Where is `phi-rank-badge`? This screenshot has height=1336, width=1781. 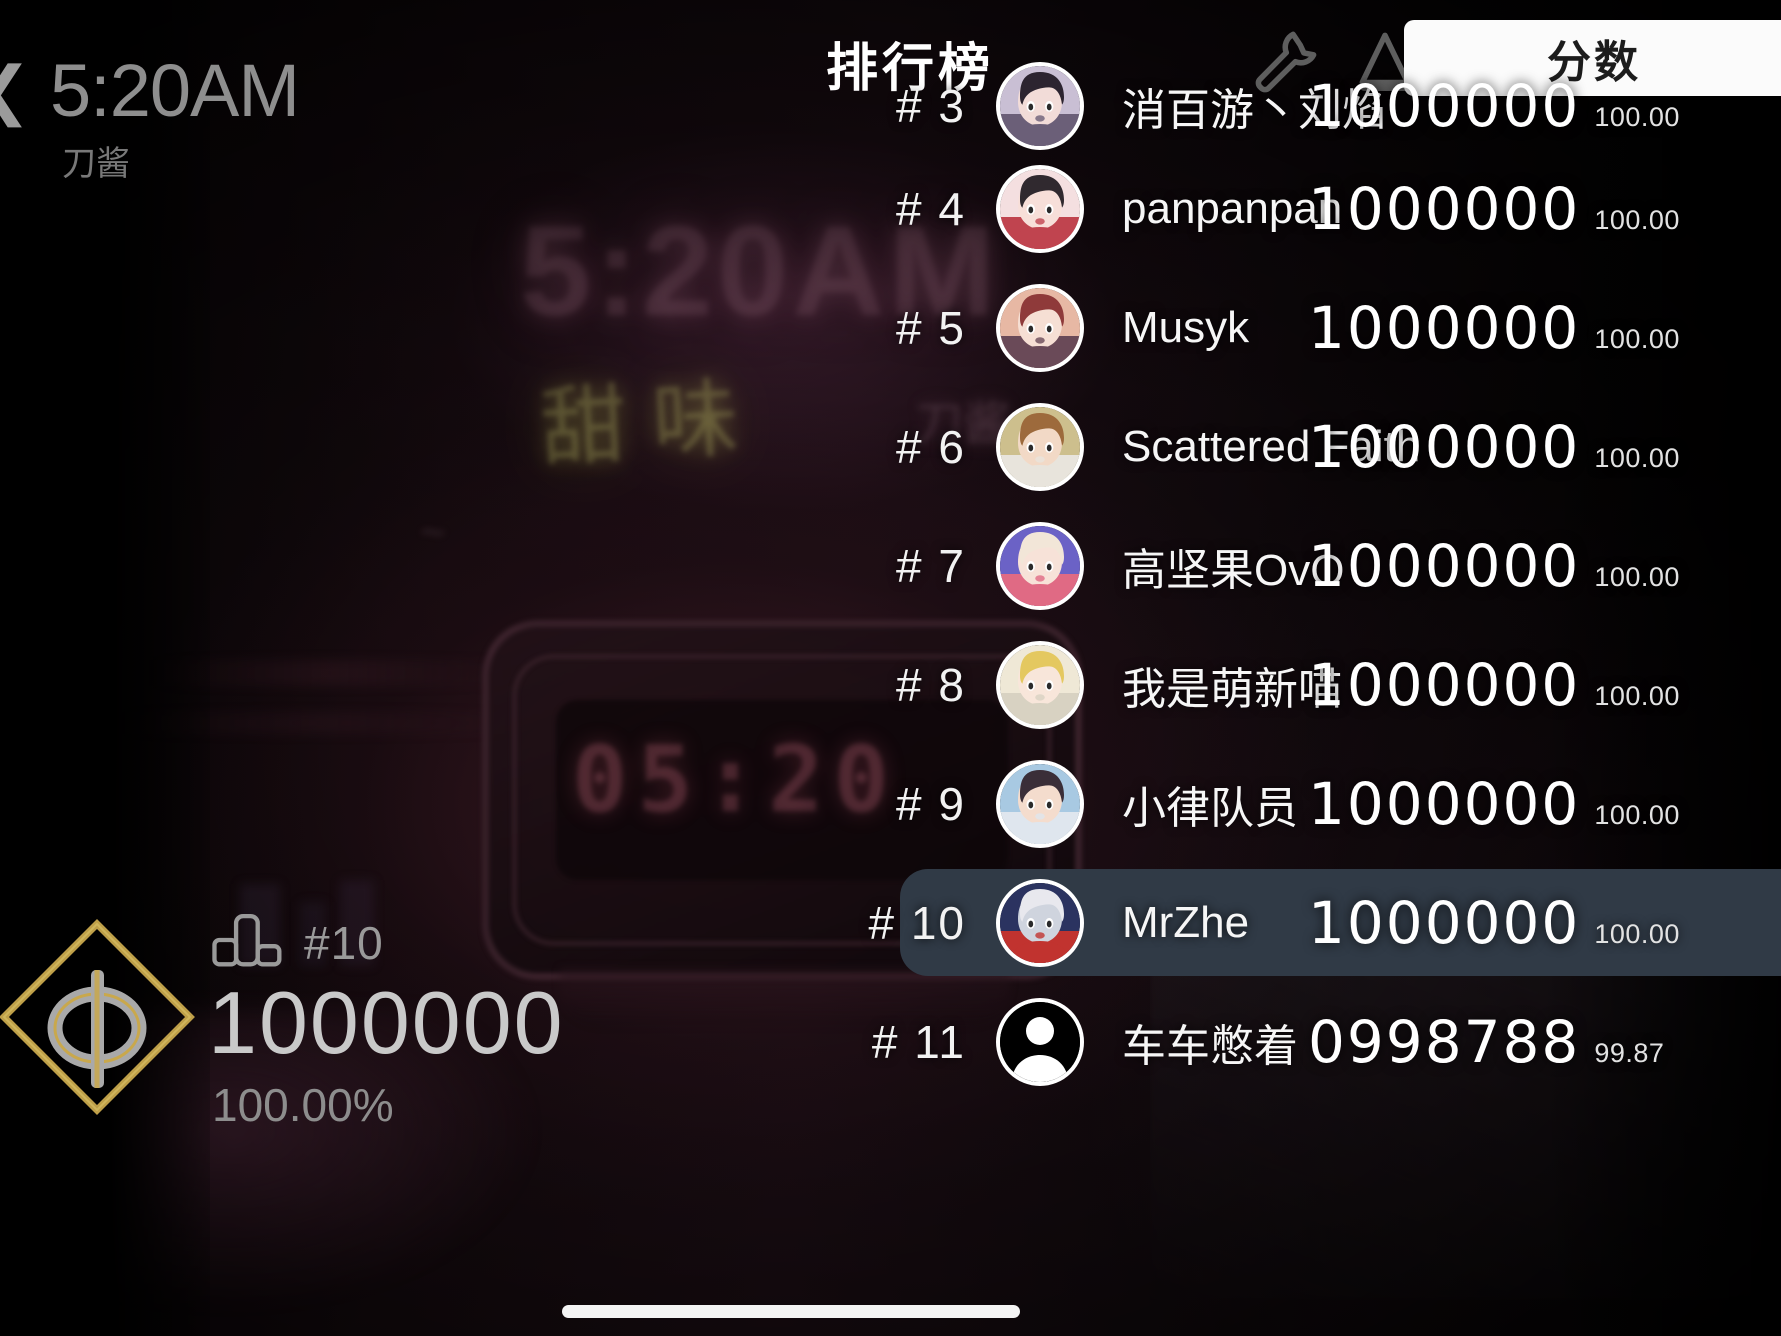 phi-rank-badge is located at coordinates (101, 1017).